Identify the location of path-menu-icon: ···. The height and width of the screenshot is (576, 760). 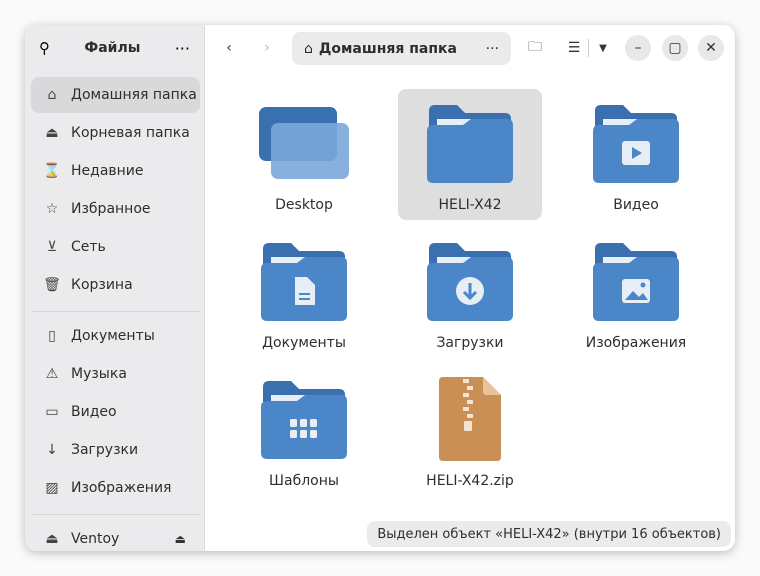
(492, 49).